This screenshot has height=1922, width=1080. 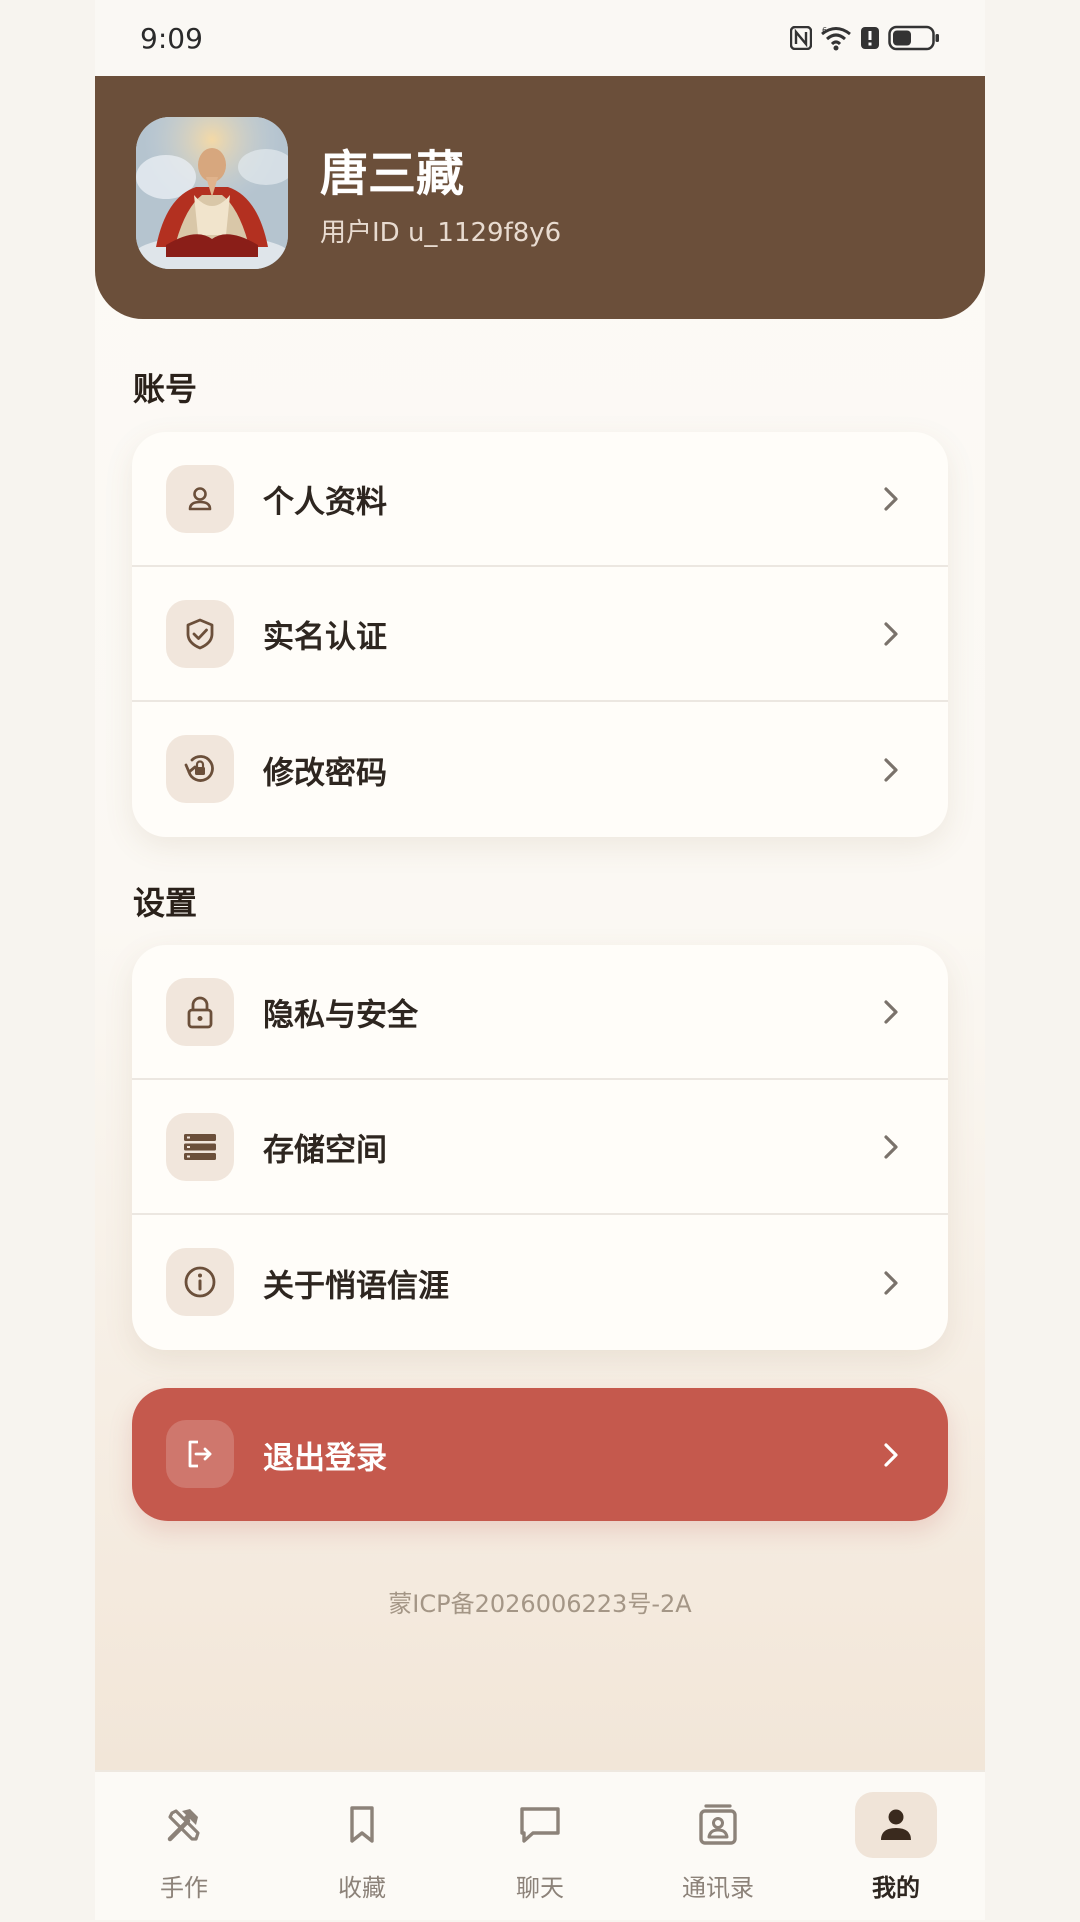 I want to click on lock-icon, so click(x=200, y=1012).